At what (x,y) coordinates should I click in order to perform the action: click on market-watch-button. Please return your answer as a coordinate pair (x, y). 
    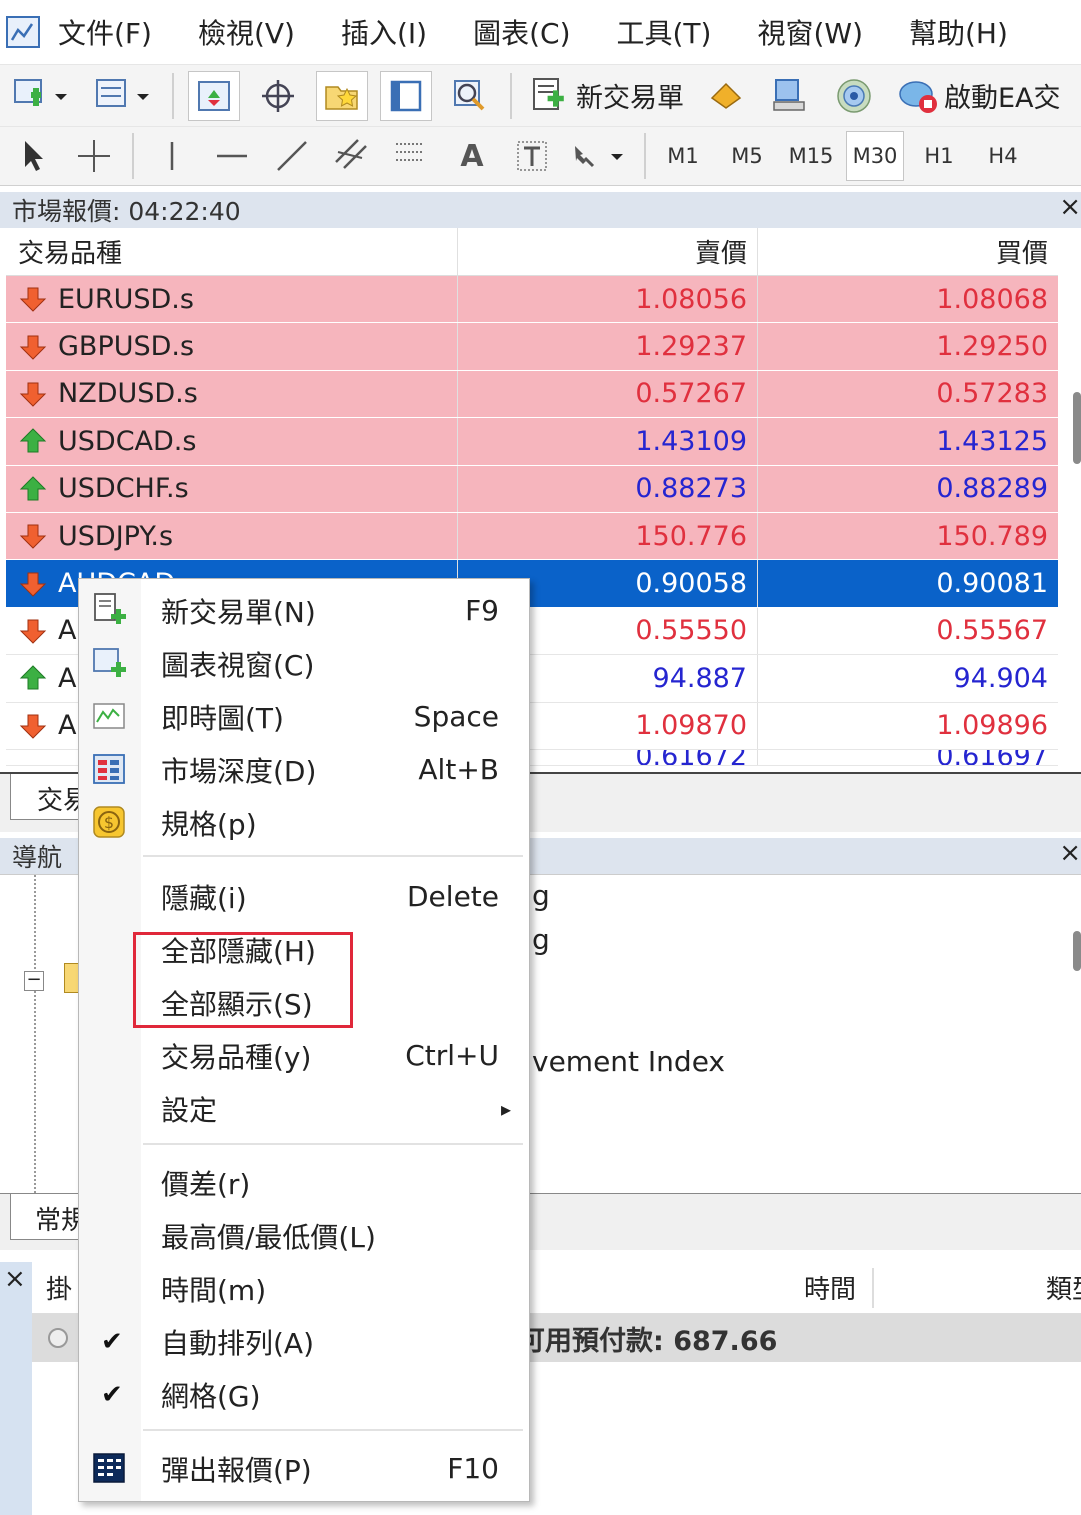
    Looking at the image, I should click on (214, 95).